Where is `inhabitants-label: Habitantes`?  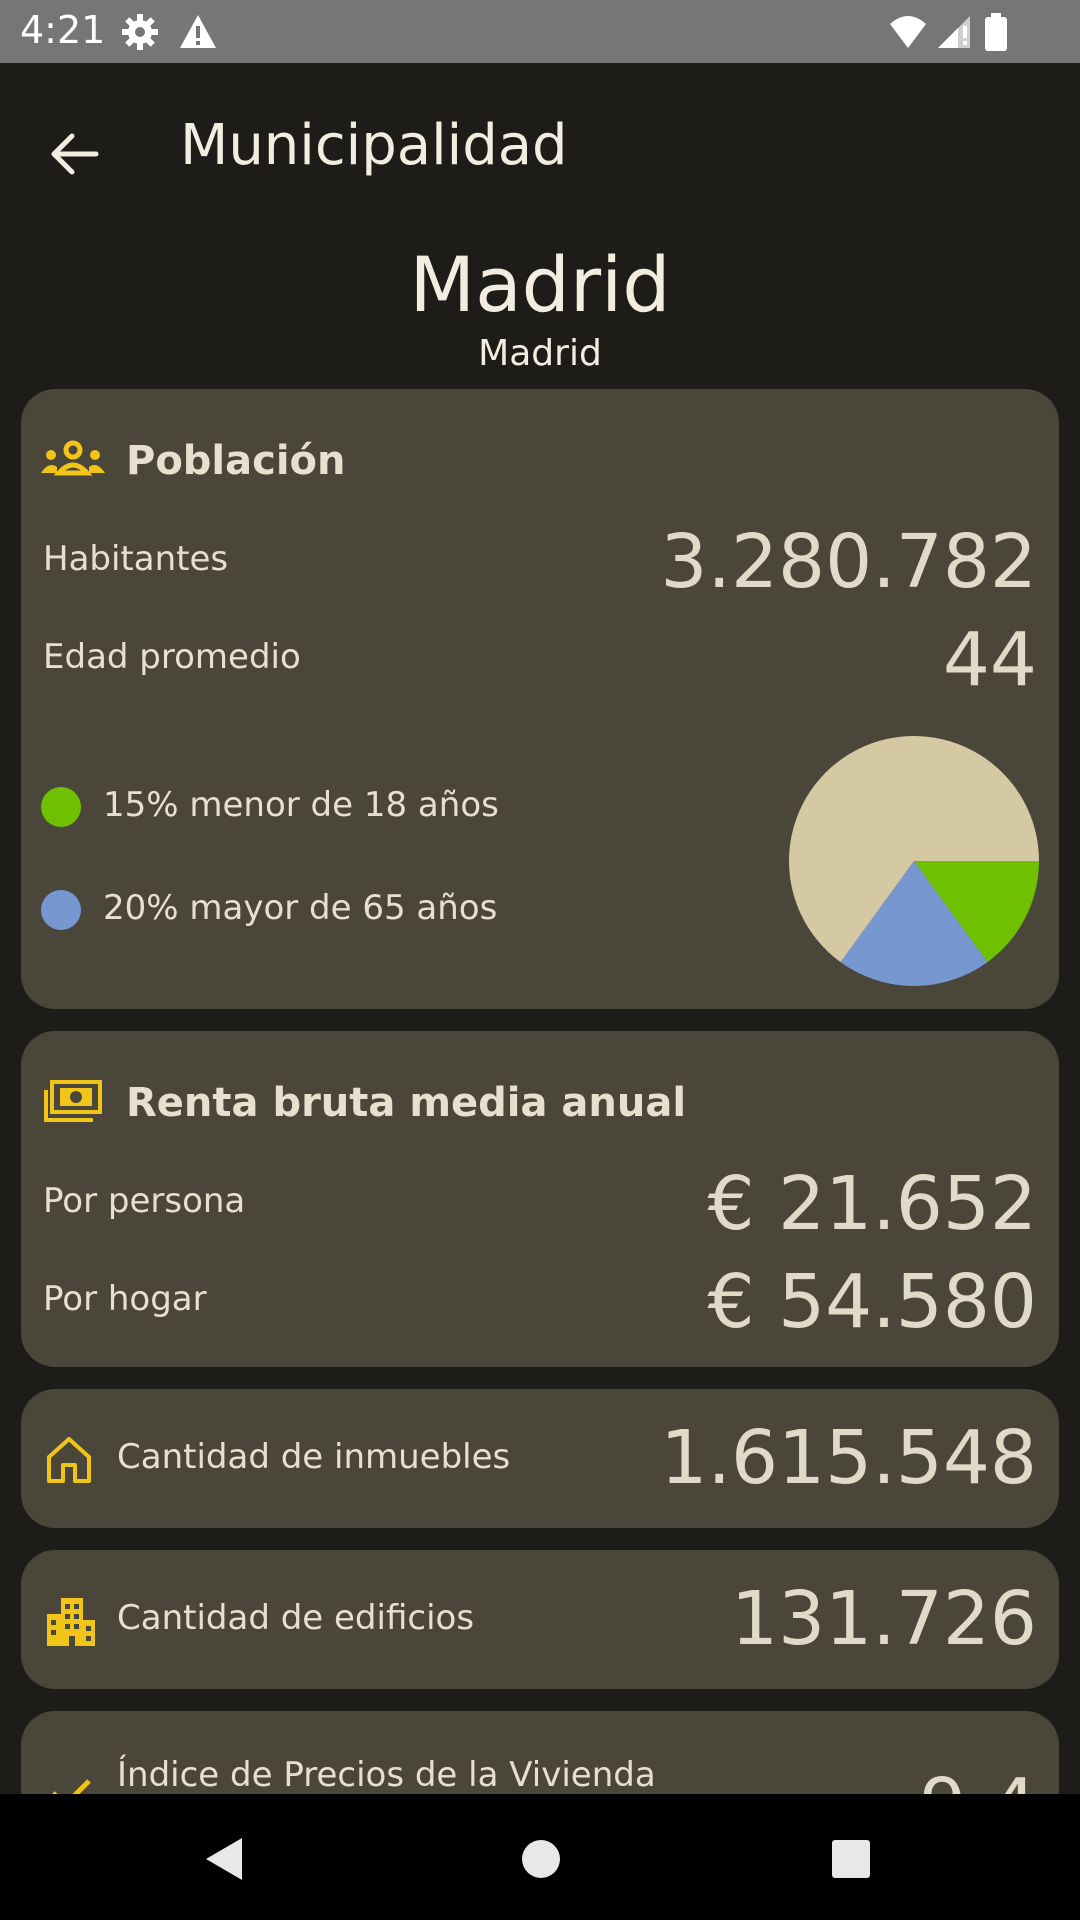 inhabitants-label: Habitantes is located at coordinates (136, 559).